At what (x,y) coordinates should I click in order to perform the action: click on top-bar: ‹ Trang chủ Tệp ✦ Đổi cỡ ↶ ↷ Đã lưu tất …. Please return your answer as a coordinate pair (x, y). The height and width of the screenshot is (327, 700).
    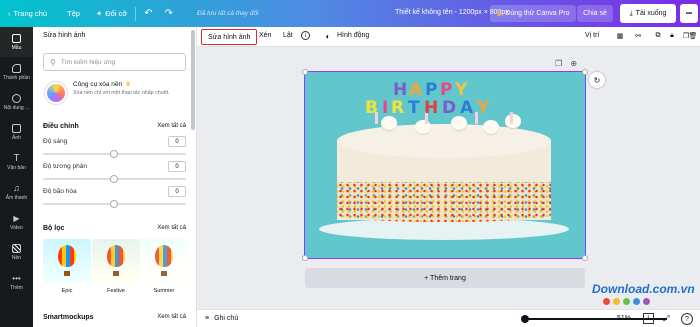
    Looking at the image, I should click on (350, 13).